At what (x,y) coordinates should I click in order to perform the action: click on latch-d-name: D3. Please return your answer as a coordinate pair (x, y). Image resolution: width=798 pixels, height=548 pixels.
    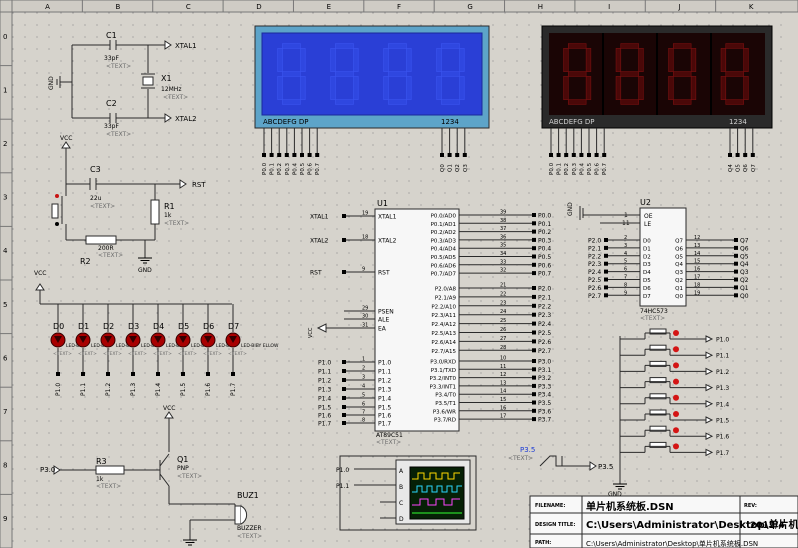
    Looking at the image, I should click on (647, 265).